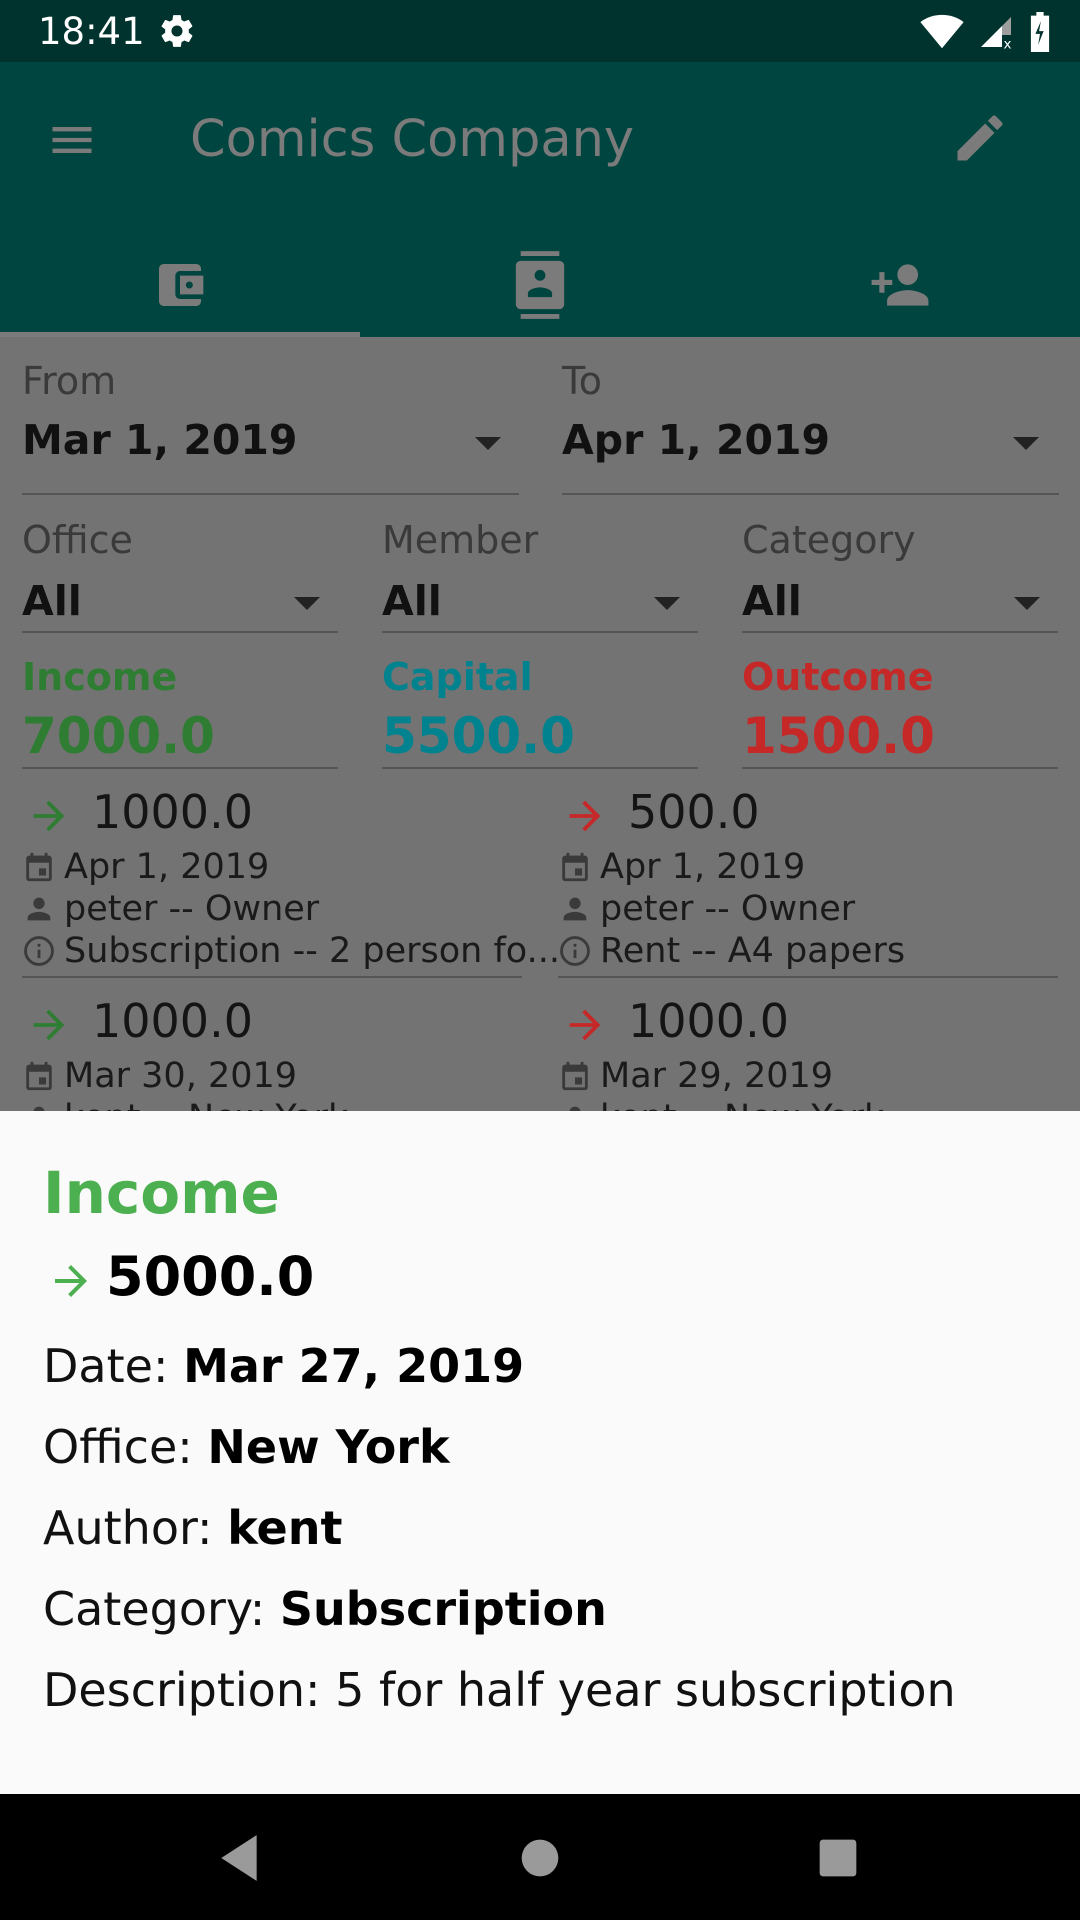 The image size is (1080, 1920). I want to click on income-label: Income, so click(100, 677).